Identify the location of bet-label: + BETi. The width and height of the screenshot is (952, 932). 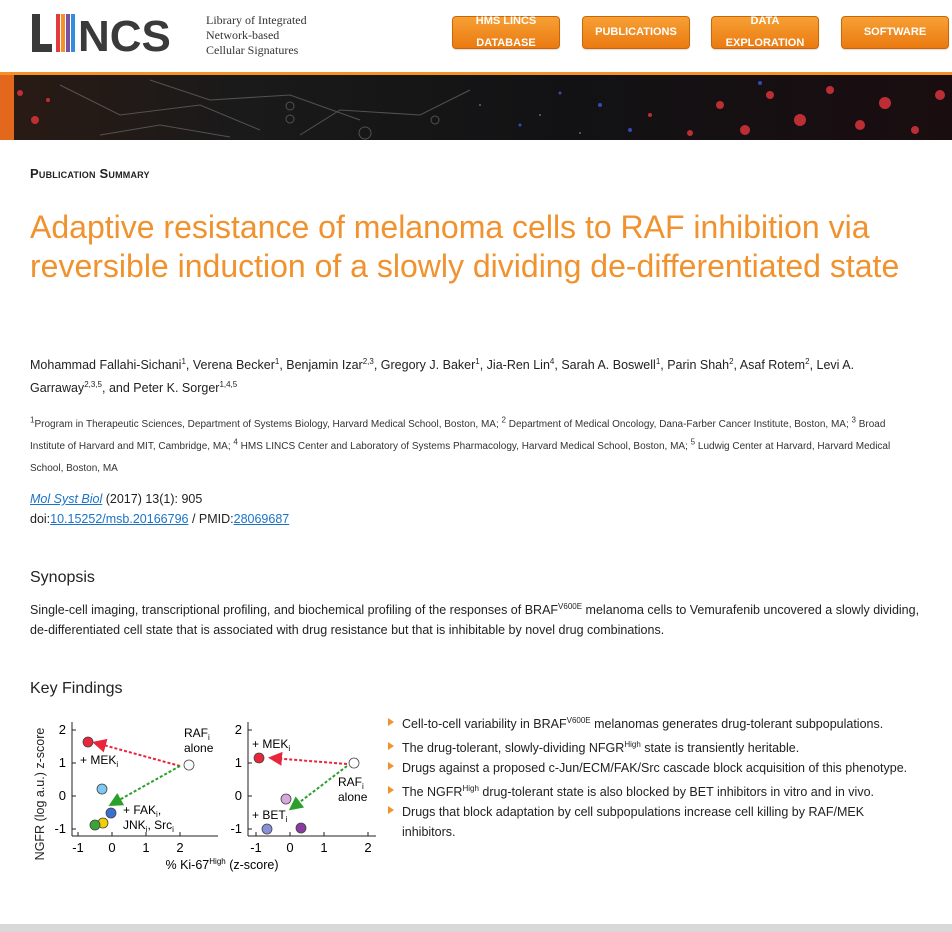
(270, 816).